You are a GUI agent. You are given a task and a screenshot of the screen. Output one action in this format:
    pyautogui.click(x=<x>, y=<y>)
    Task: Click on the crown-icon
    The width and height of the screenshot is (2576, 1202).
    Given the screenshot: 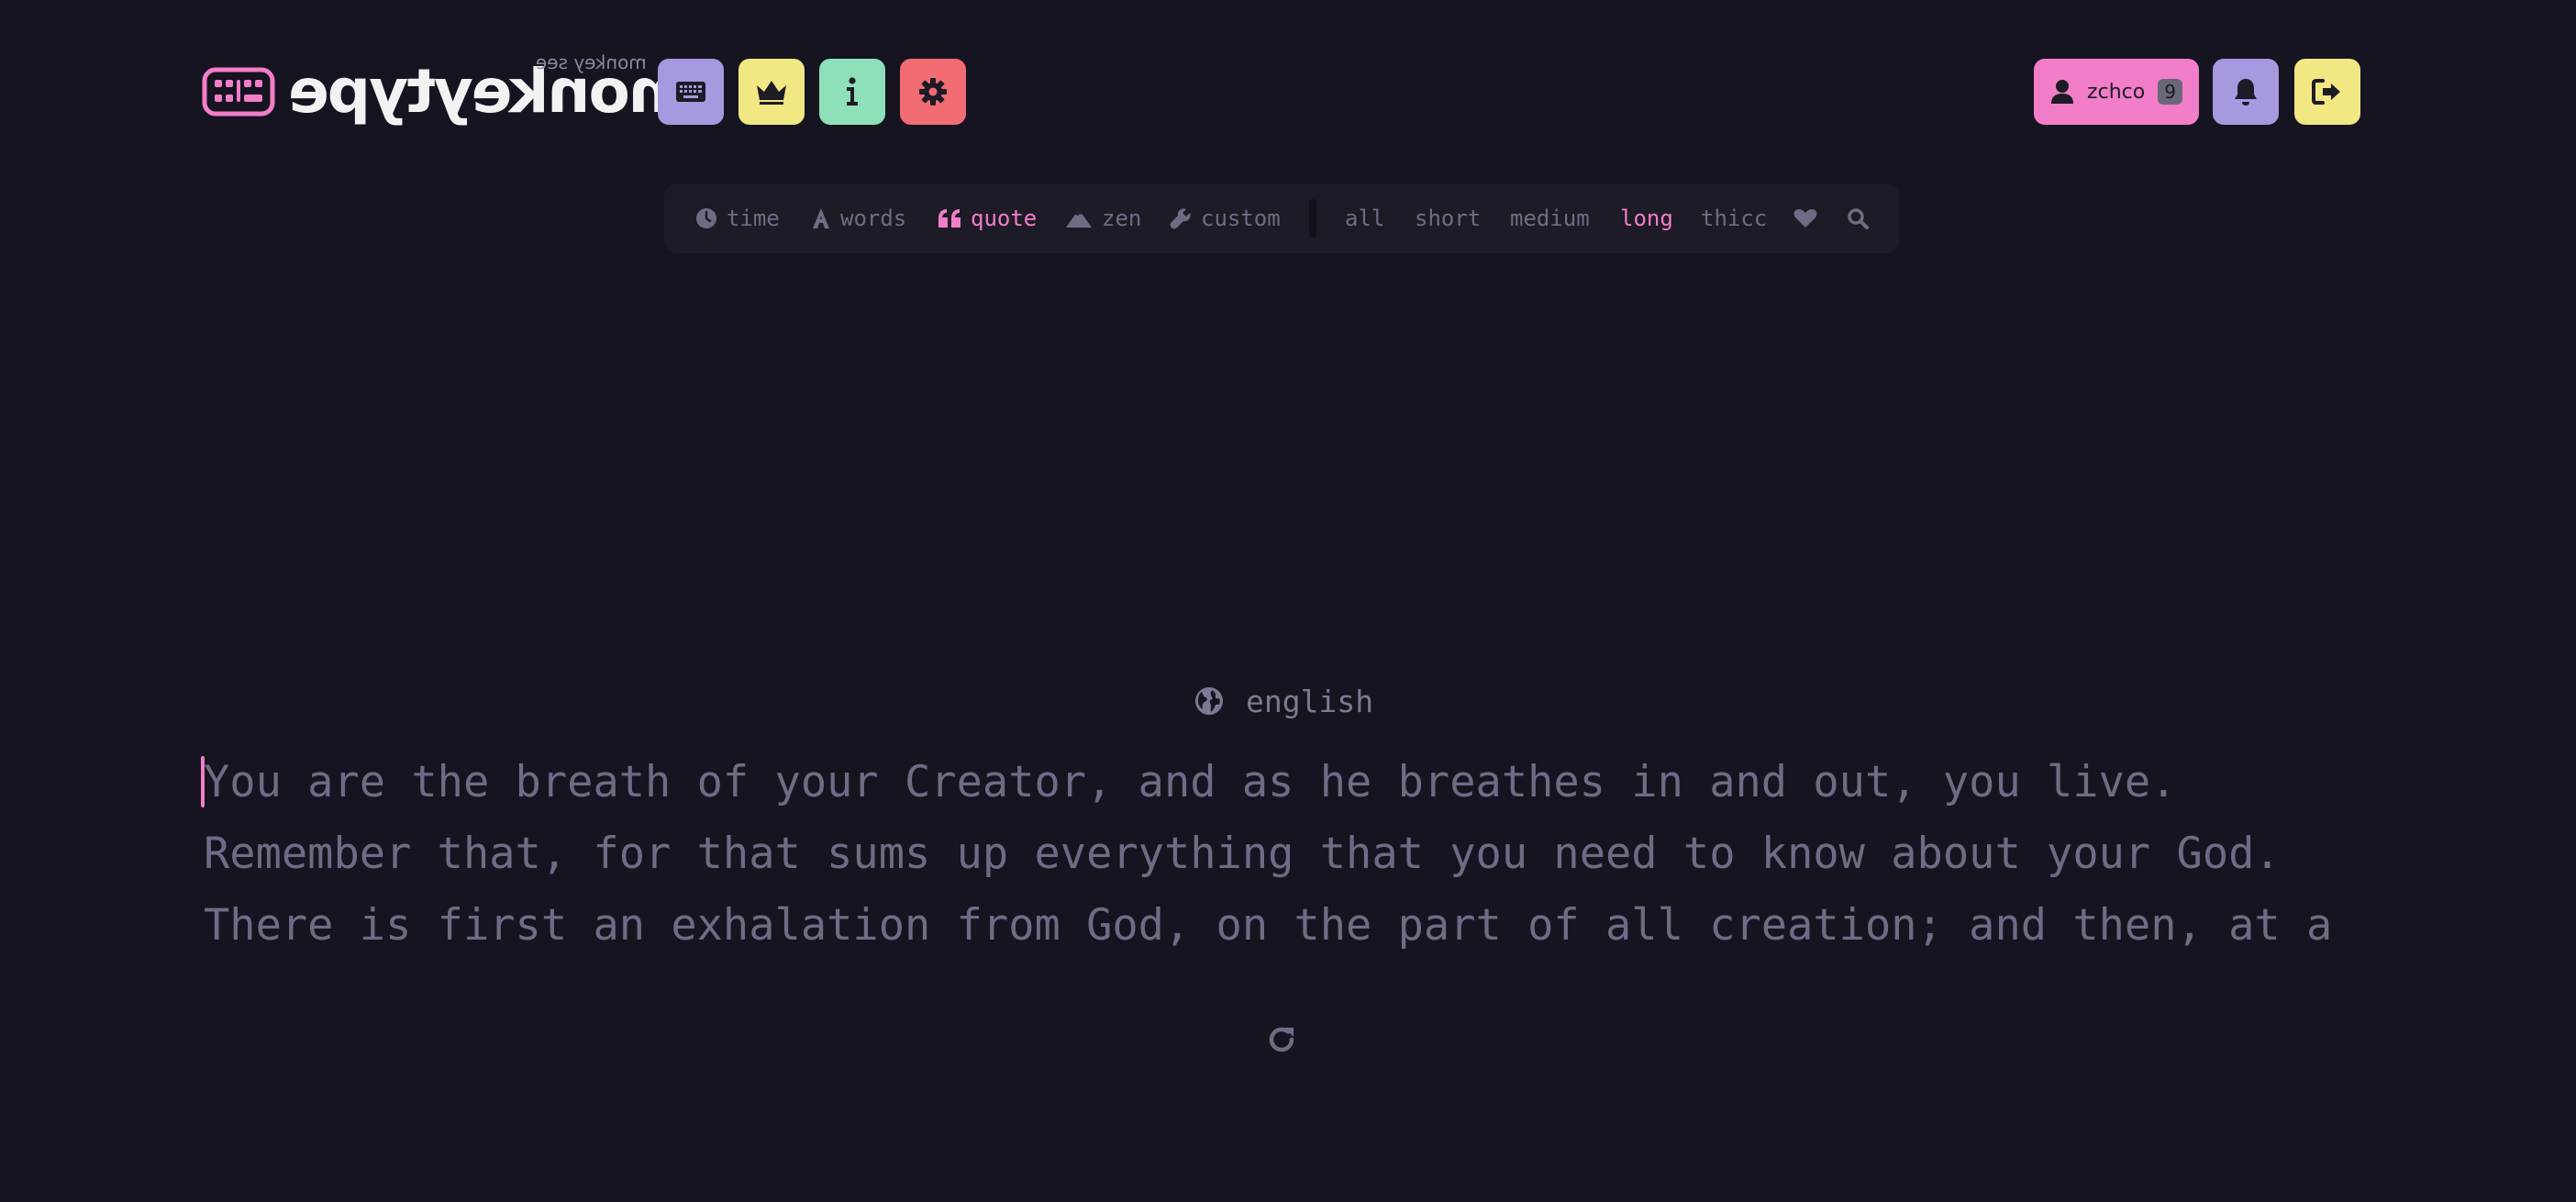 What is the action you would take?
    pyautogui.click(x=771, y=93)
    